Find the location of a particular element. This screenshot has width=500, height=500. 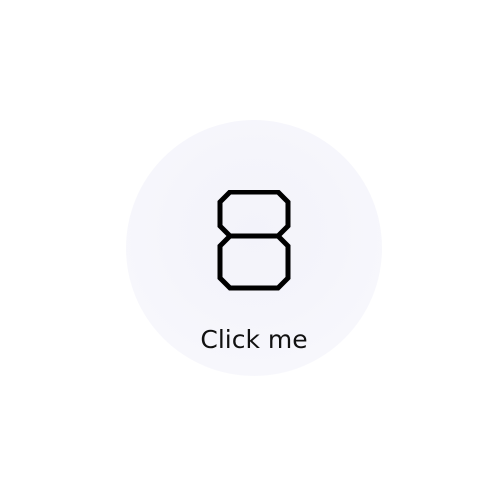

click-me-label: Click me is located at coordinates (254, 339).